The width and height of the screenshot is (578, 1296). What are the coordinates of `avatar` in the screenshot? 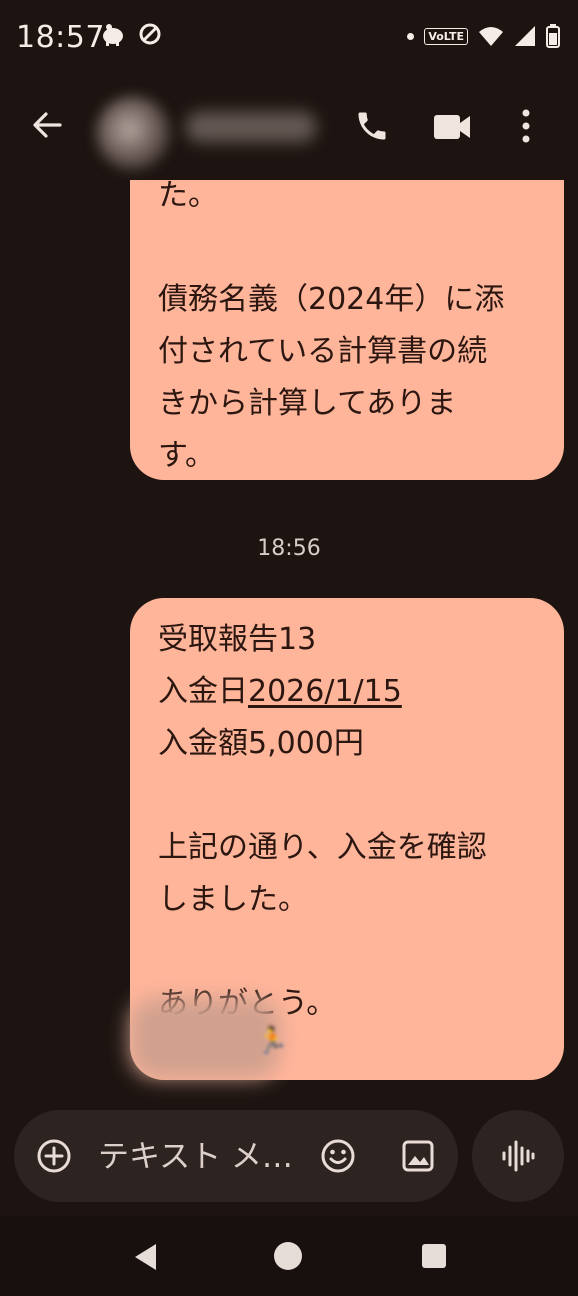 It's located at (133, 133).